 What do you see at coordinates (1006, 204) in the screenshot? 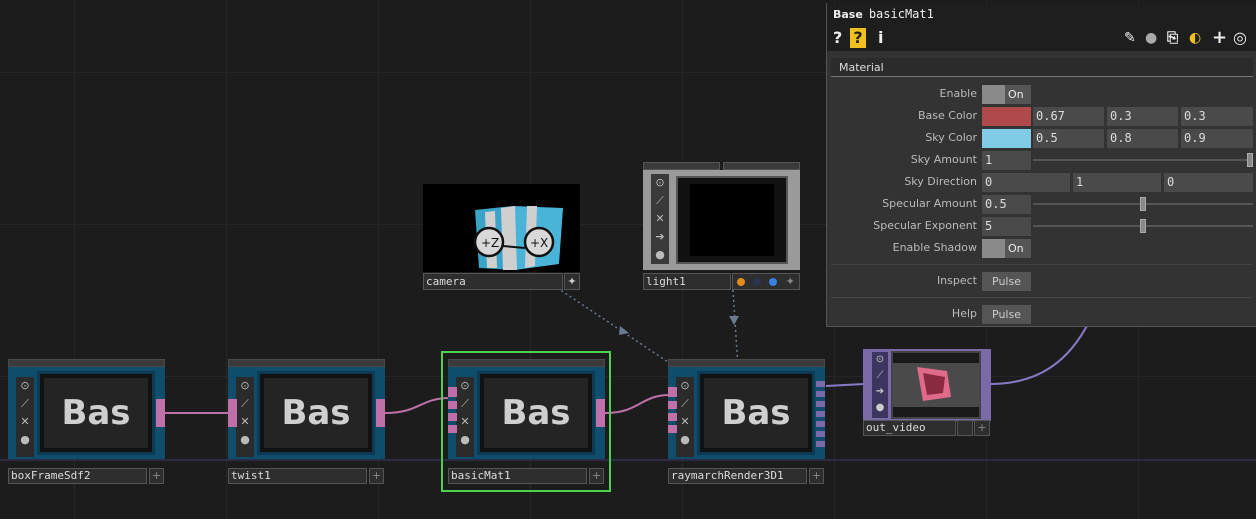
I see `specular-amount-field: 0.5` at bounding box center [1006, 204].